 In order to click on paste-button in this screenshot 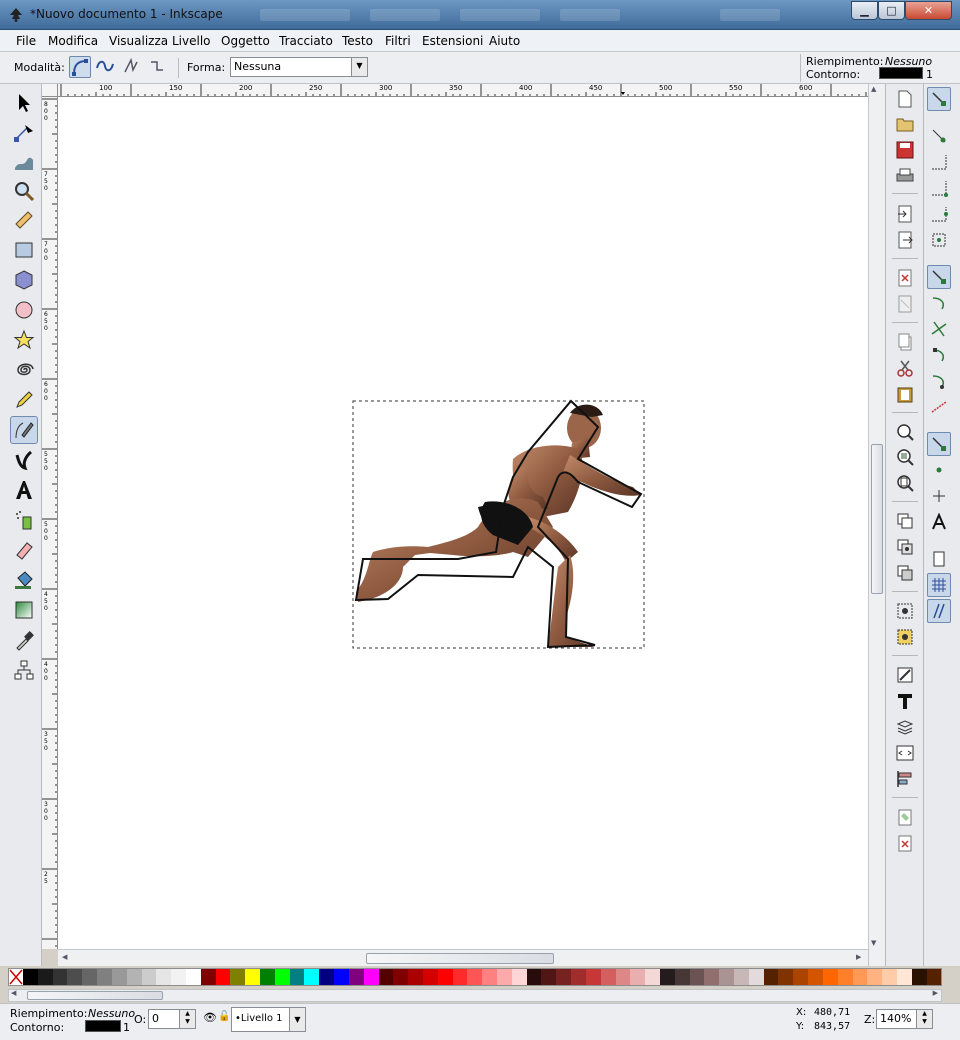, I will do `click(905, 394)`.